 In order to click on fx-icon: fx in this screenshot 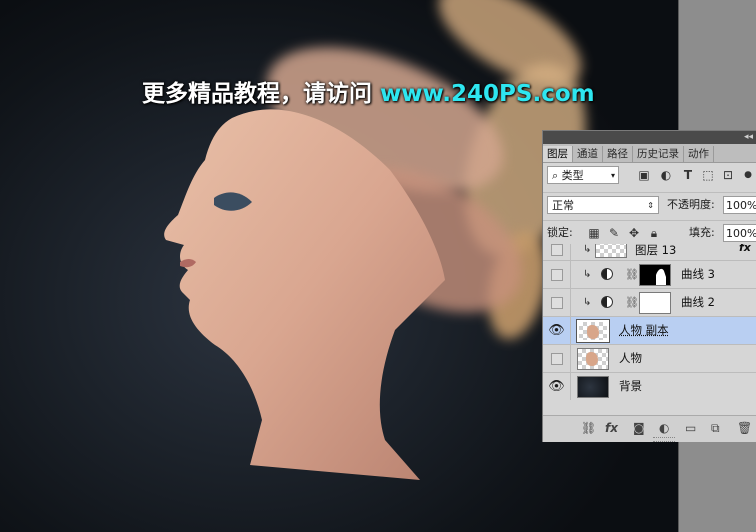, I will do `click(745, 252)`.